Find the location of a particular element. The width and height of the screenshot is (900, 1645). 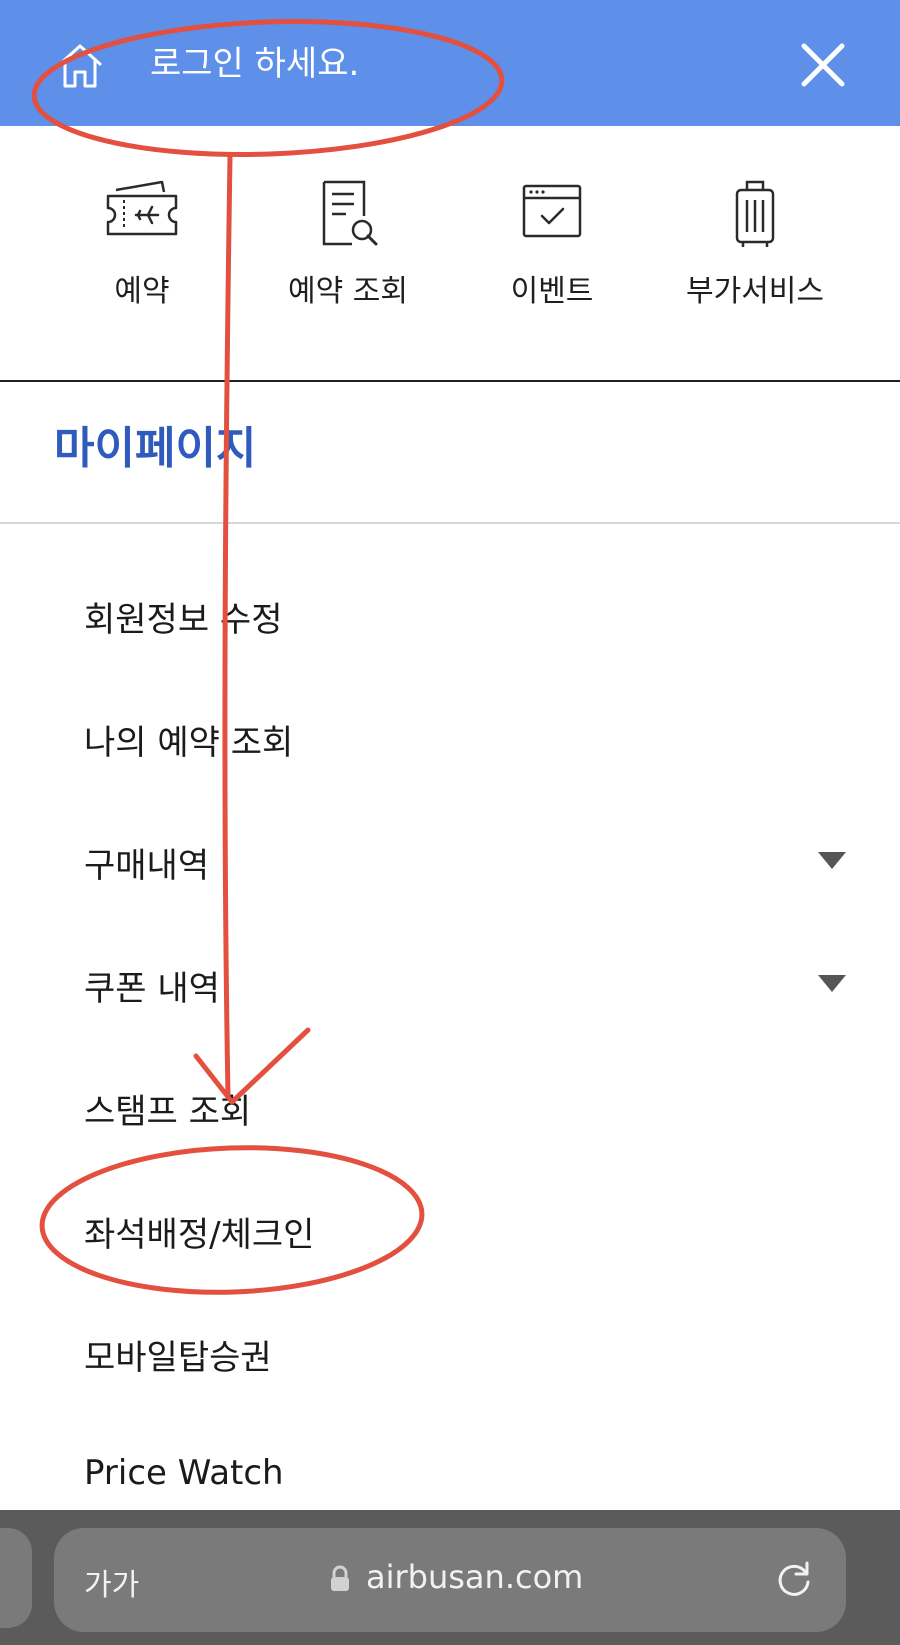

quick-item-reservation-lookup: 예약 조회 is located at coordinates (348, 253).